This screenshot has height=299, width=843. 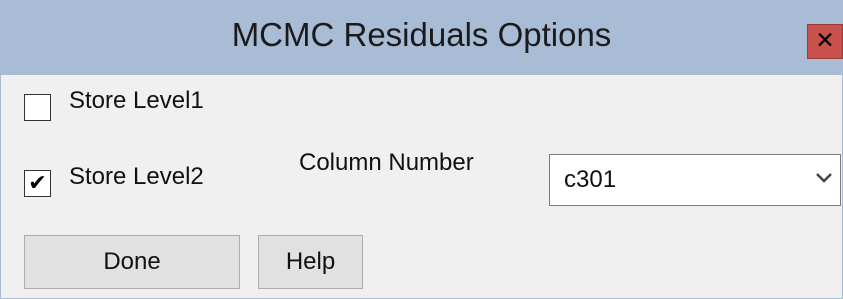 I want to click on close-button: ✕, so click(x=825, y=41).